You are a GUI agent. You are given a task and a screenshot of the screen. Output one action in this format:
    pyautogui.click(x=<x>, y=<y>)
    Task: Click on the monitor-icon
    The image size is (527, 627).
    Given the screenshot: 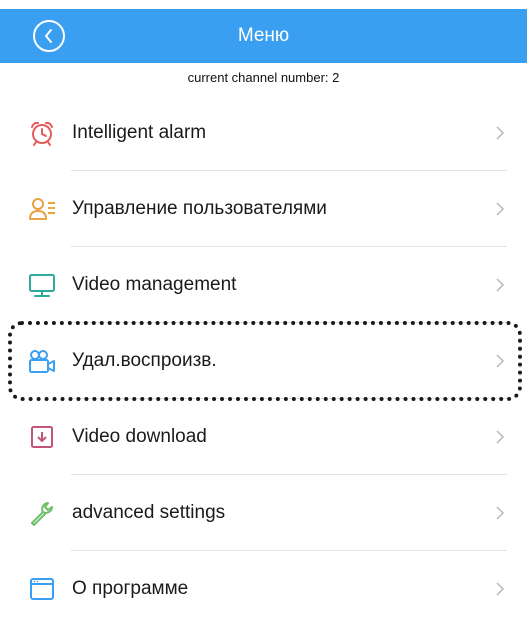 What is the action you would take?
    pyautogui.click(x=42, y=285)
    